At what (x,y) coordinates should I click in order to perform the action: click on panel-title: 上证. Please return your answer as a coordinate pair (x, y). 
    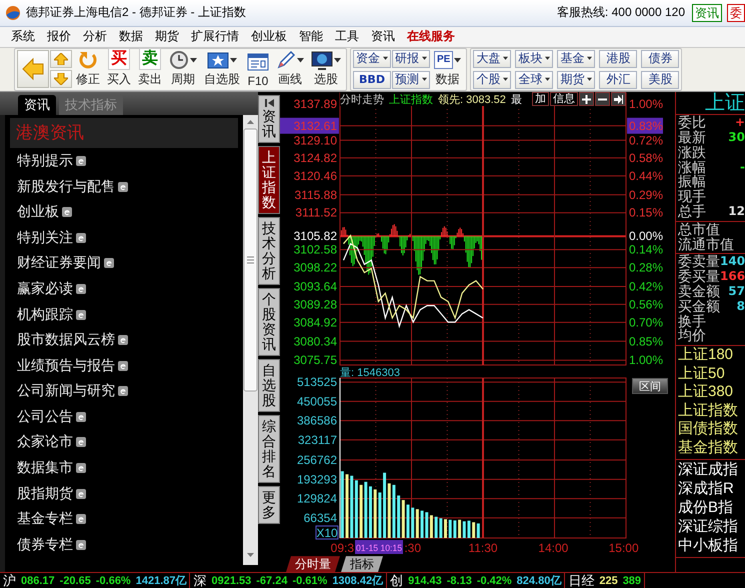
    Looking at the image, I should click on (710, 104).